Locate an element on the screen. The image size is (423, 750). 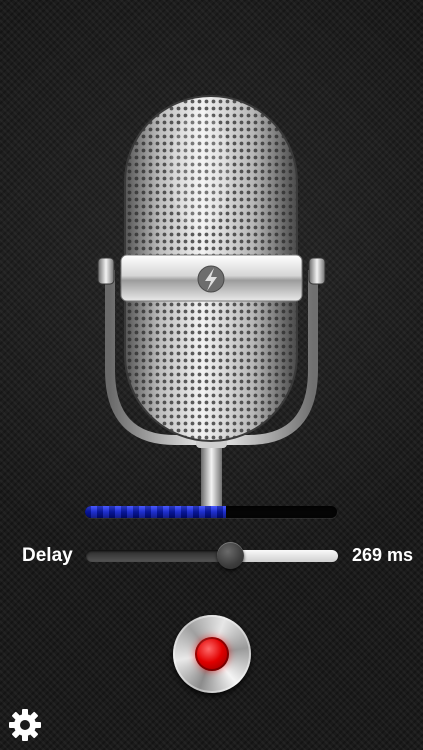
delay-slider is located at coordinates (212, 555).